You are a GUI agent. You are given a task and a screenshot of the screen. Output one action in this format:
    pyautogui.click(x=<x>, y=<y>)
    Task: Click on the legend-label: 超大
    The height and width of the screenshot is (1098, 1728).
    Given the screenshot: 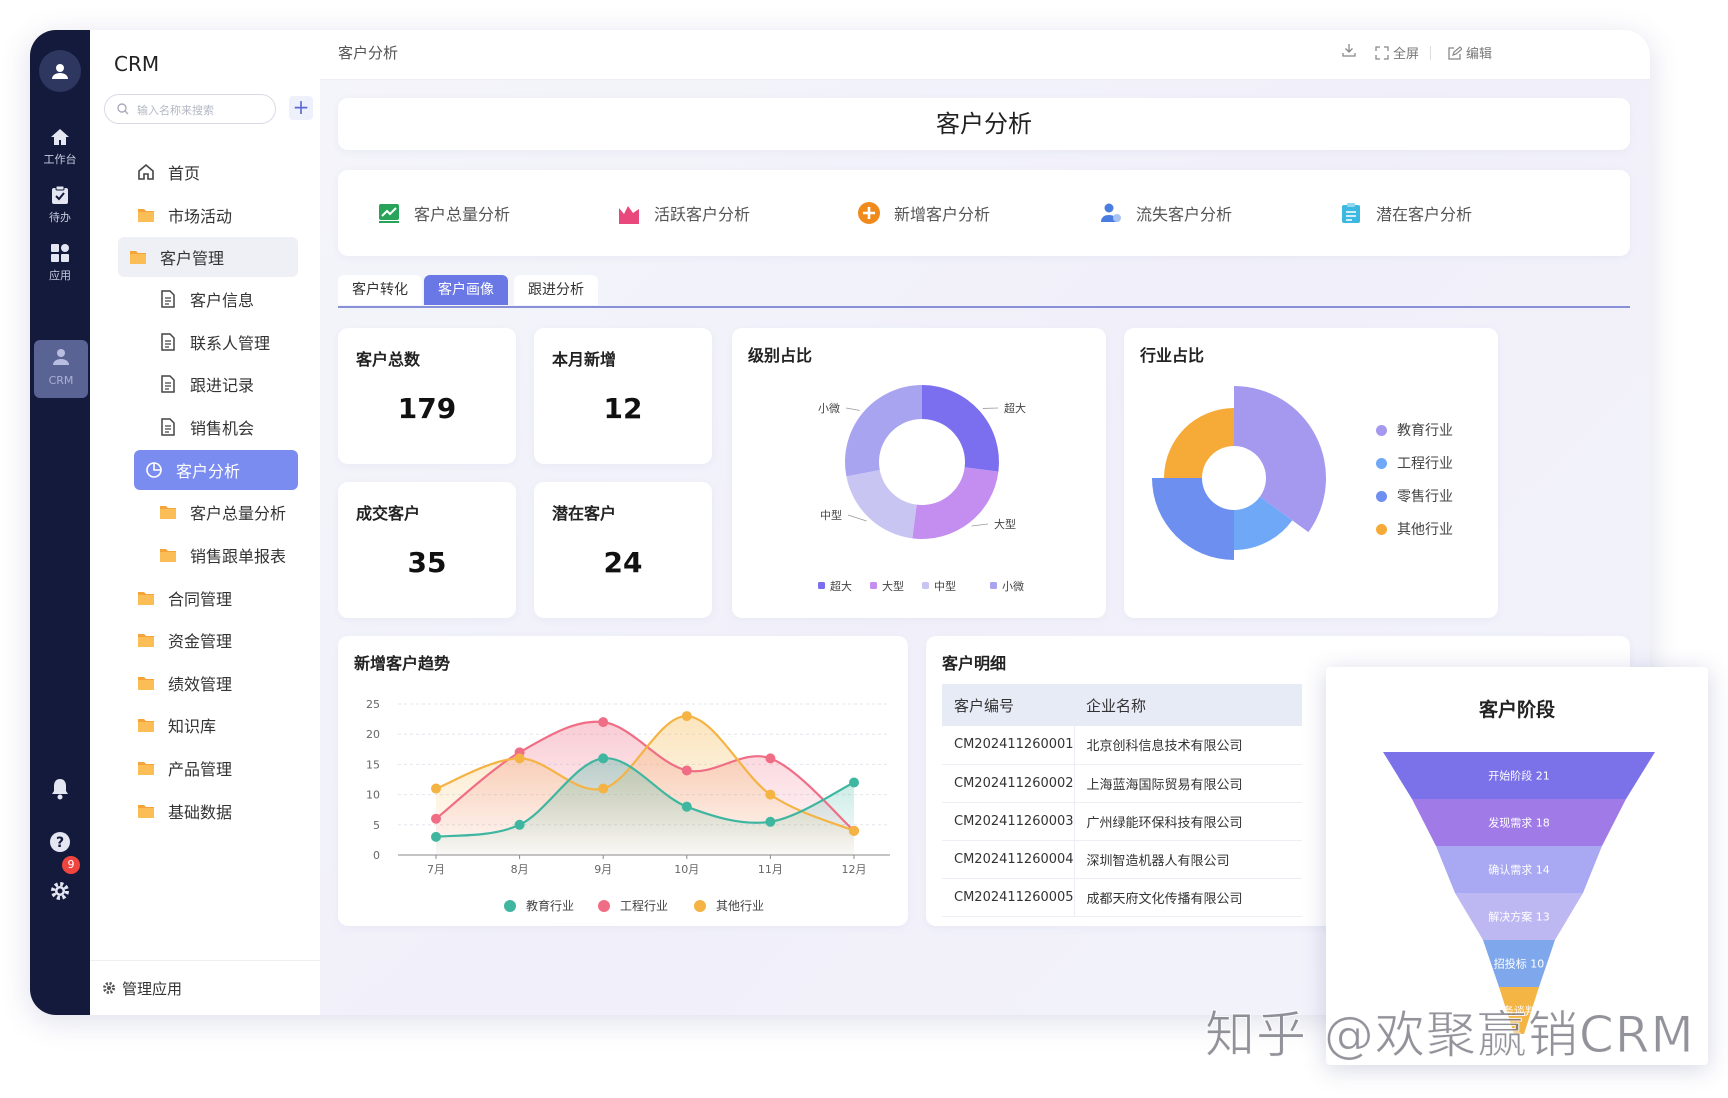 What is the action you would take?
    pyautogui.click(x=841, y=586)
    